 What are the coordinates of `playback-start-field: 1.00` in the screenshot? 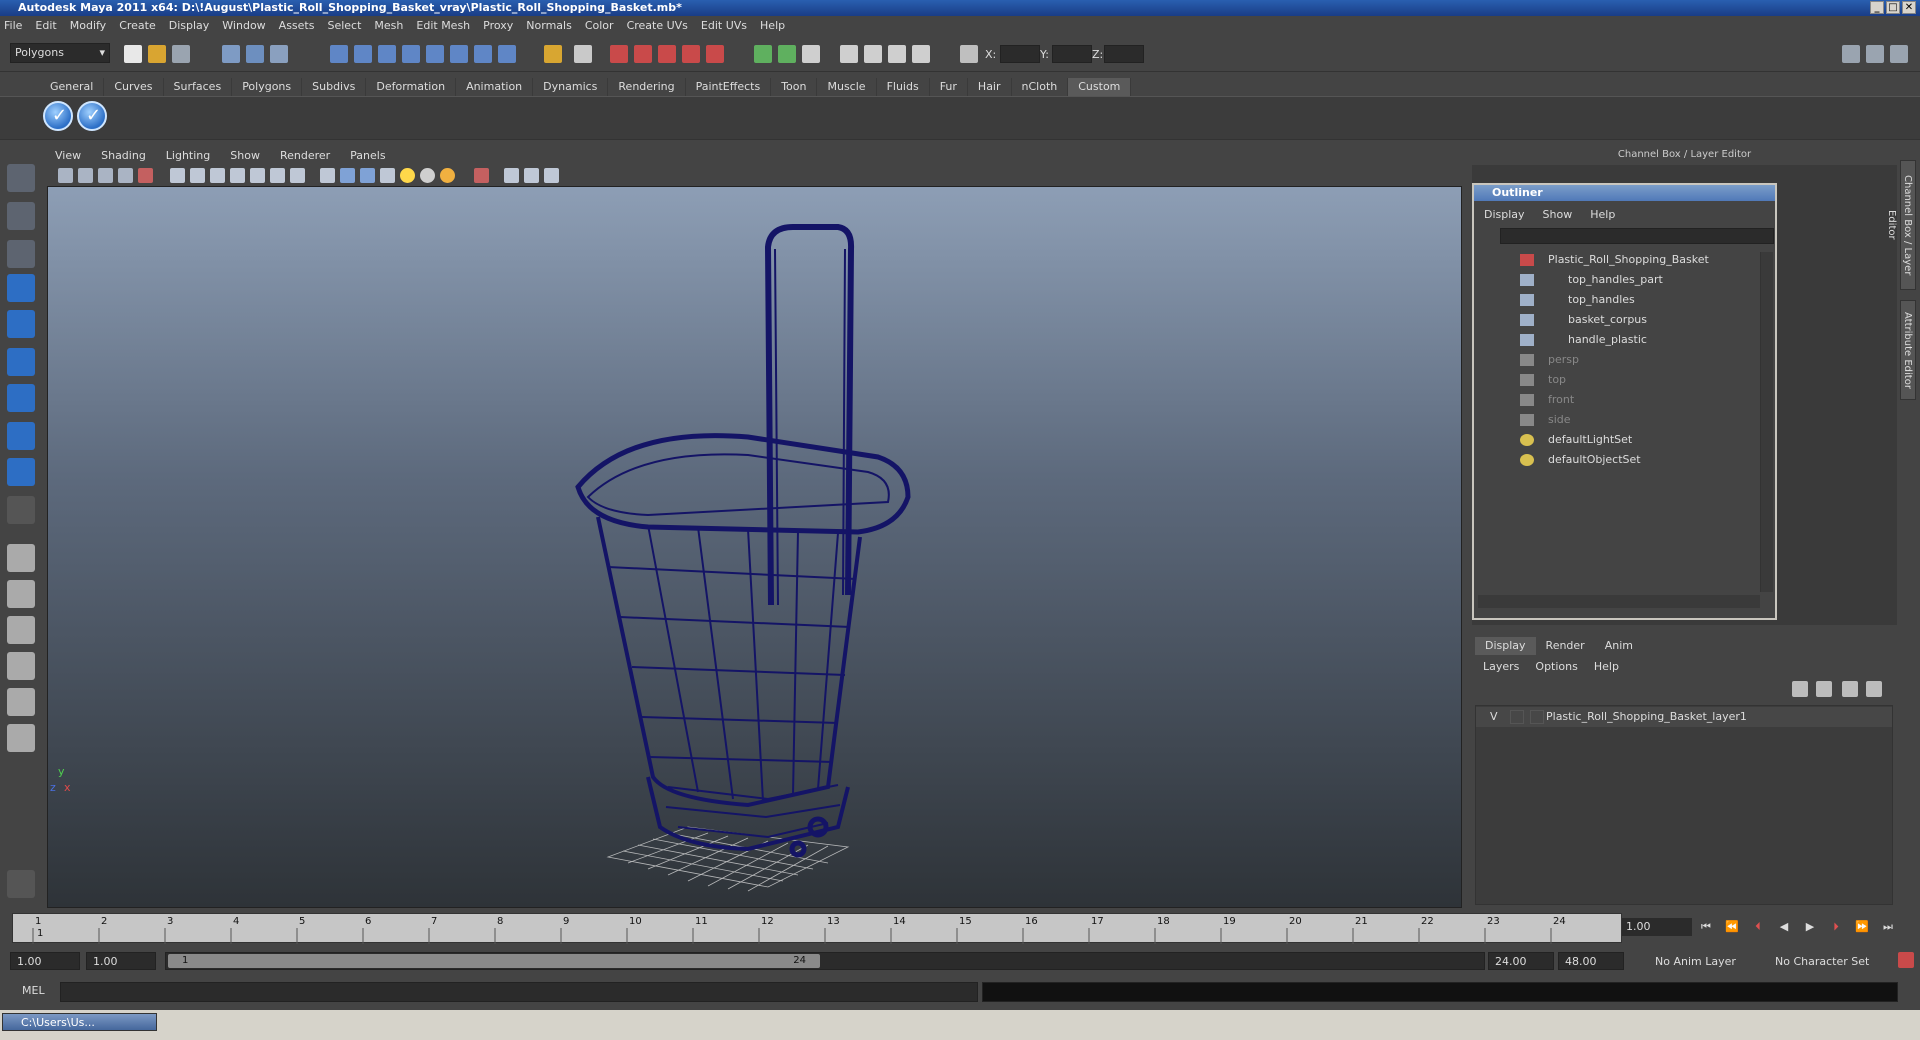 It's located at (121, 961).